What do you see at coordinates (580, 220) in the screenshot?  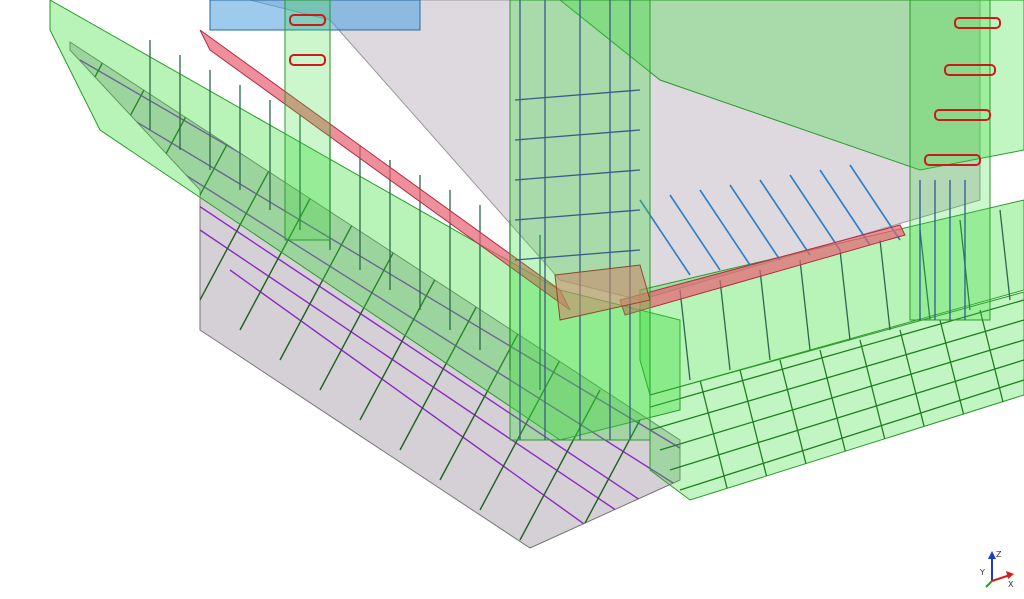 I see `column-front` at bounding box center [580, 220].